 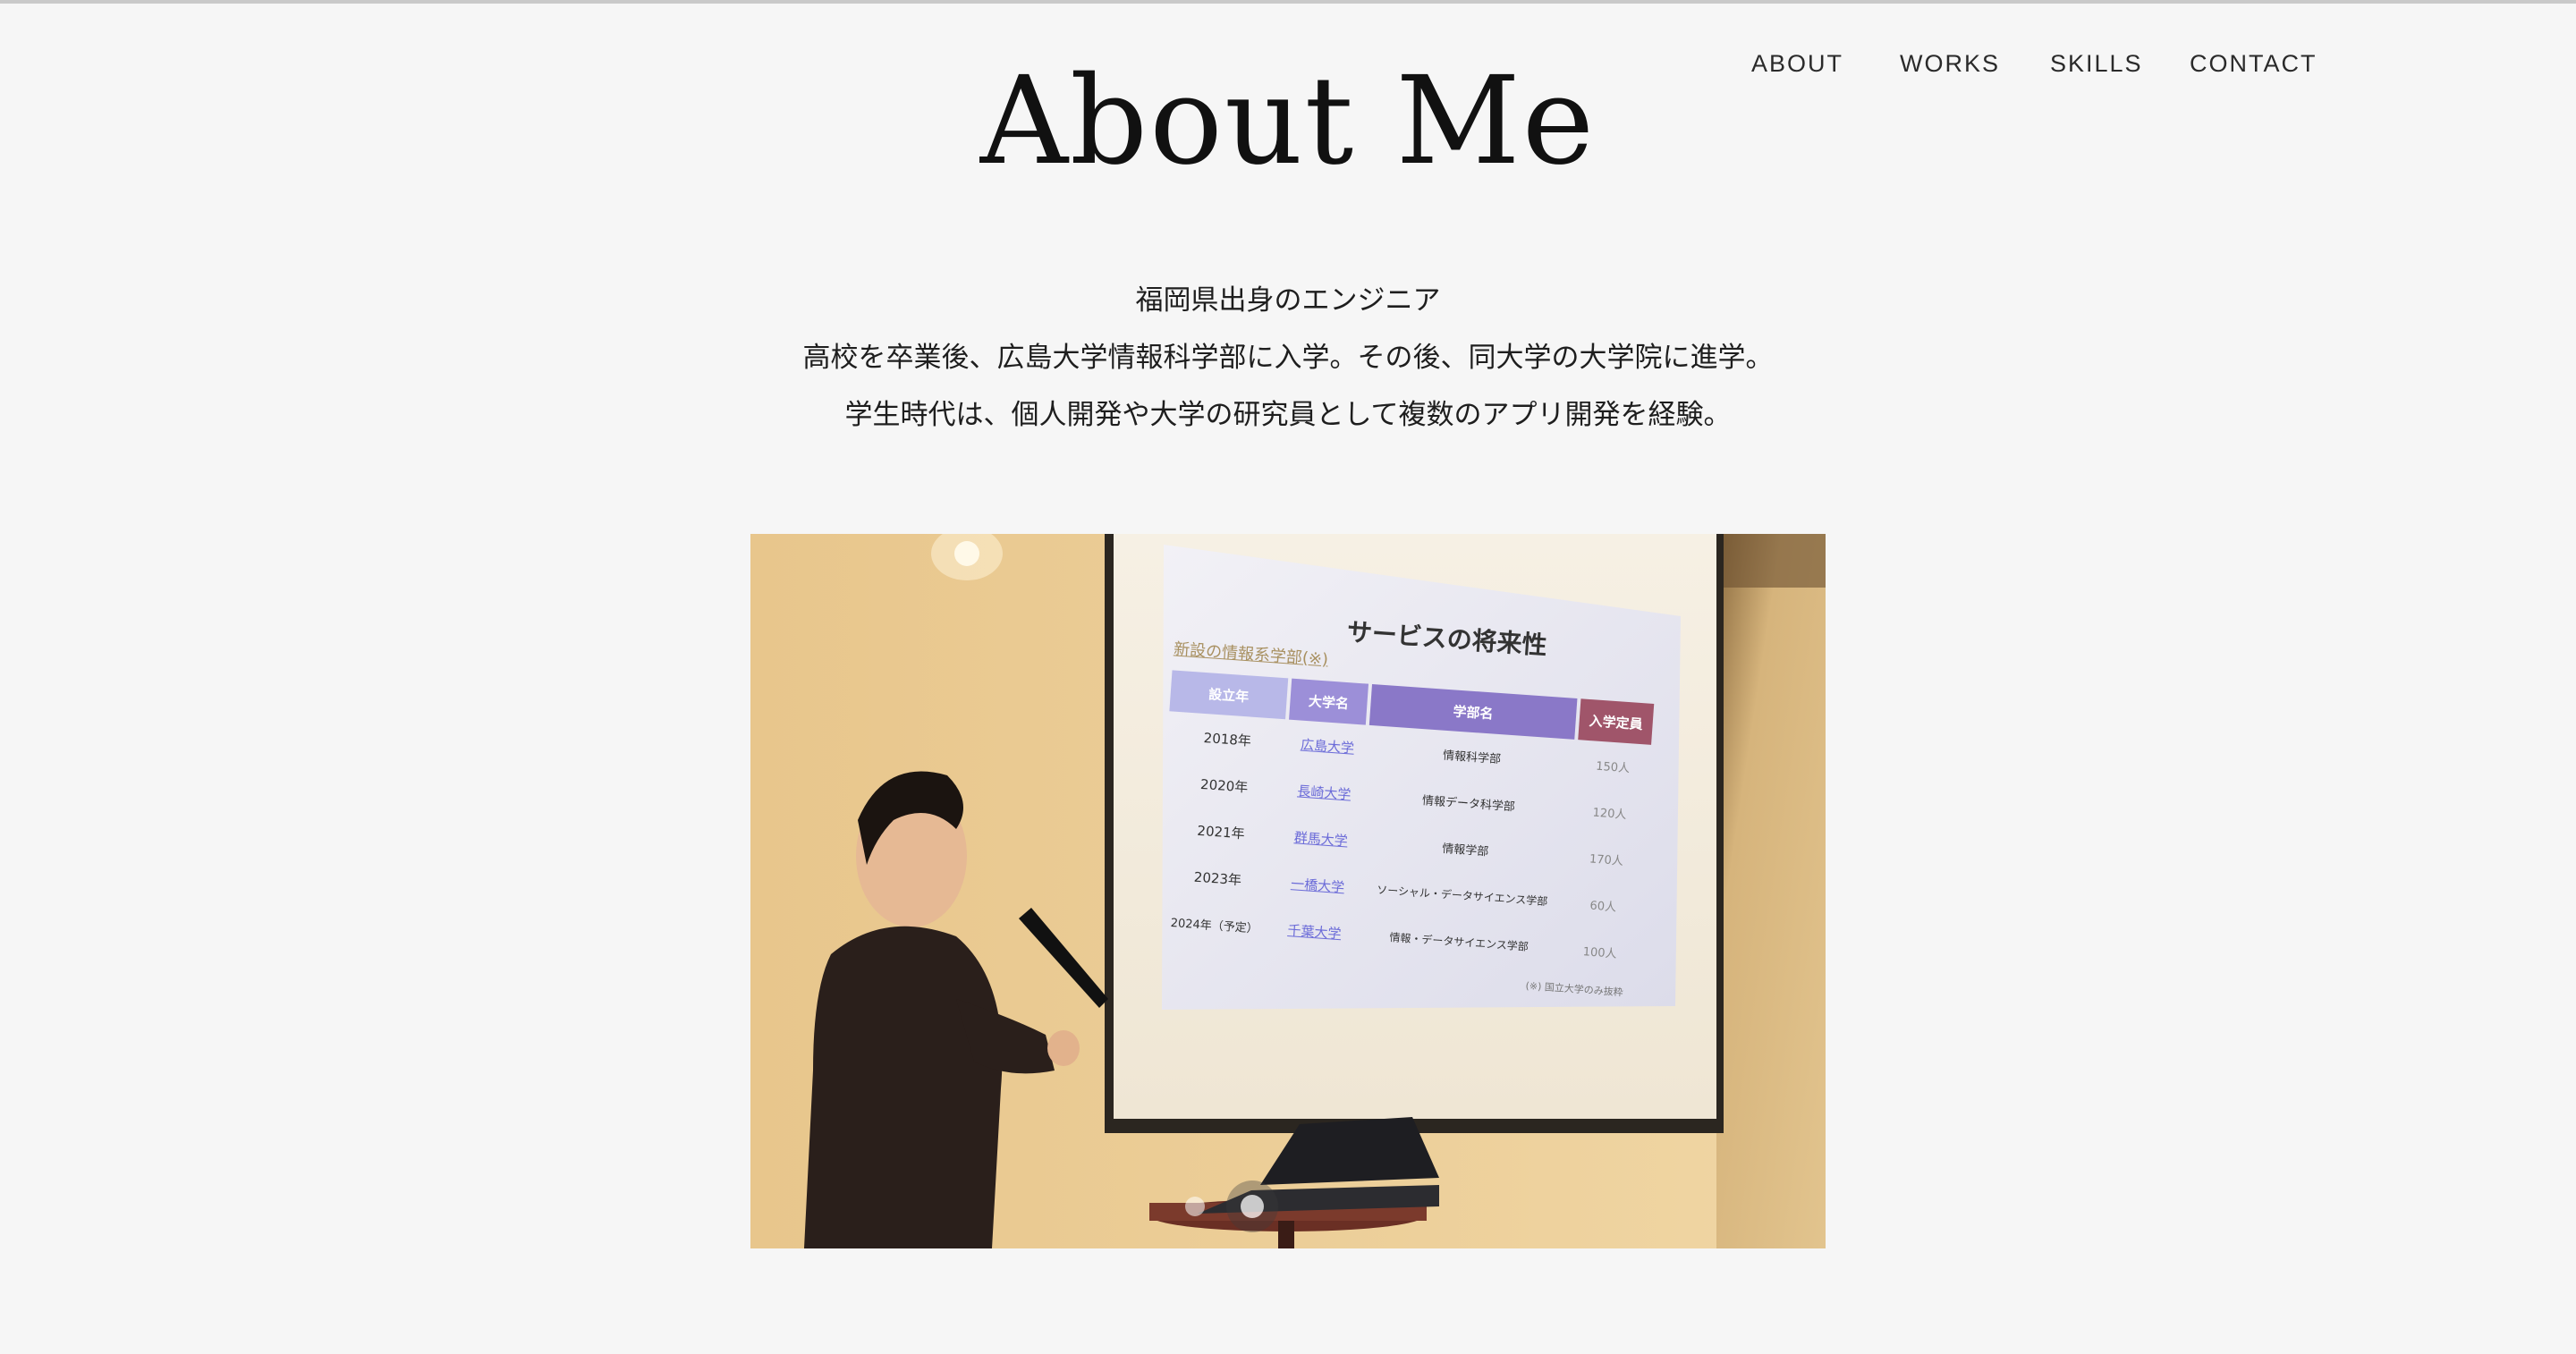 I want to click on slide-cell: 群馬大学, so click(x=1321, y=838).